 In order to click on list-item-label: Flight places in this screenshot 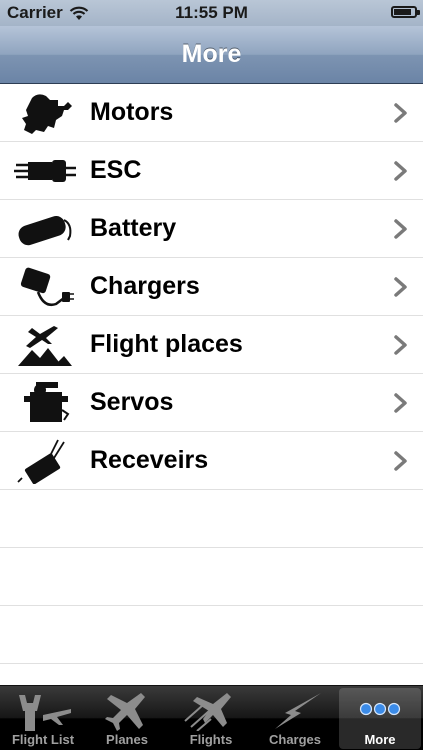, I will do `click(166, 344)`.